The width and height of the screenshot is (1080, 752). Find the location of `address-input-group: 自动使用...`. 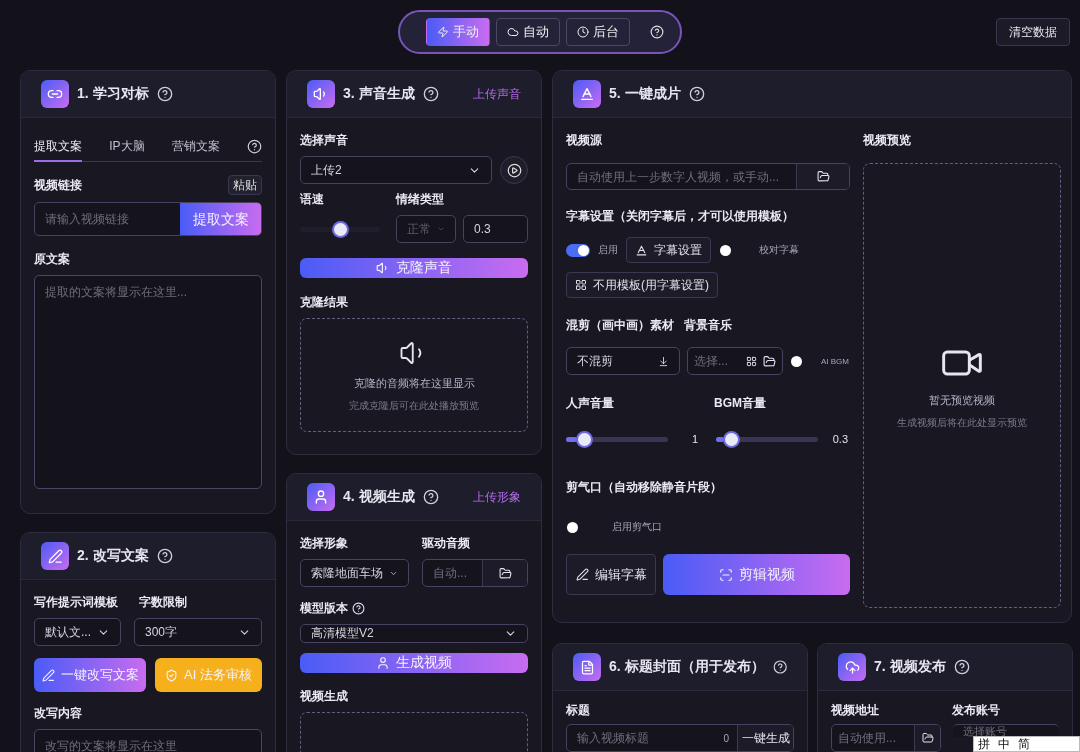

address-input-group: 自动使用... is located at coordinates (886, 738).